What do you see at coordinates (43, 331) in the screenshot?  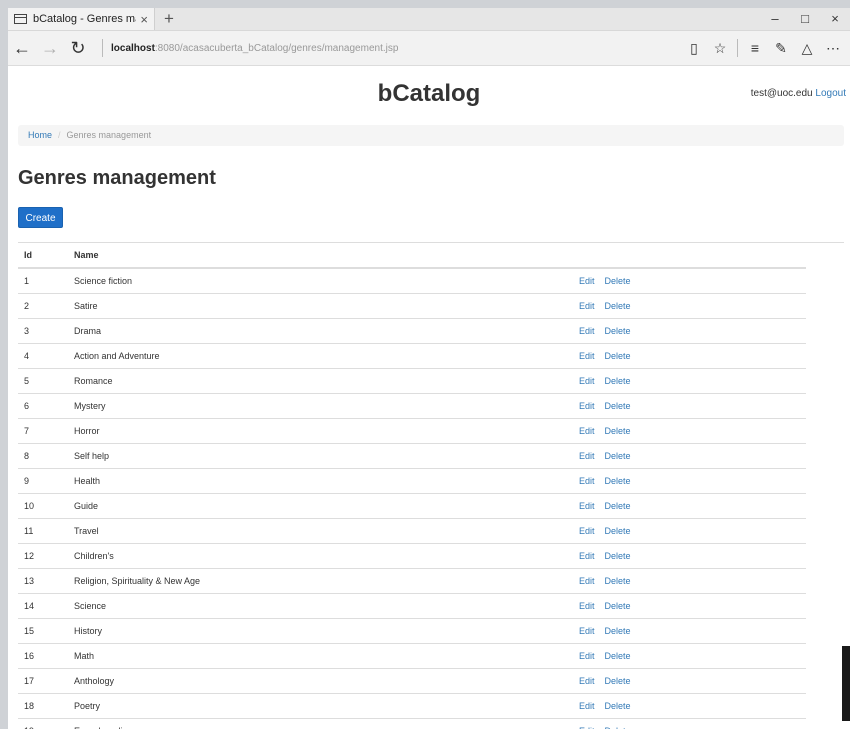 I see `genre-id: 3` at bounding box center [43, 331].